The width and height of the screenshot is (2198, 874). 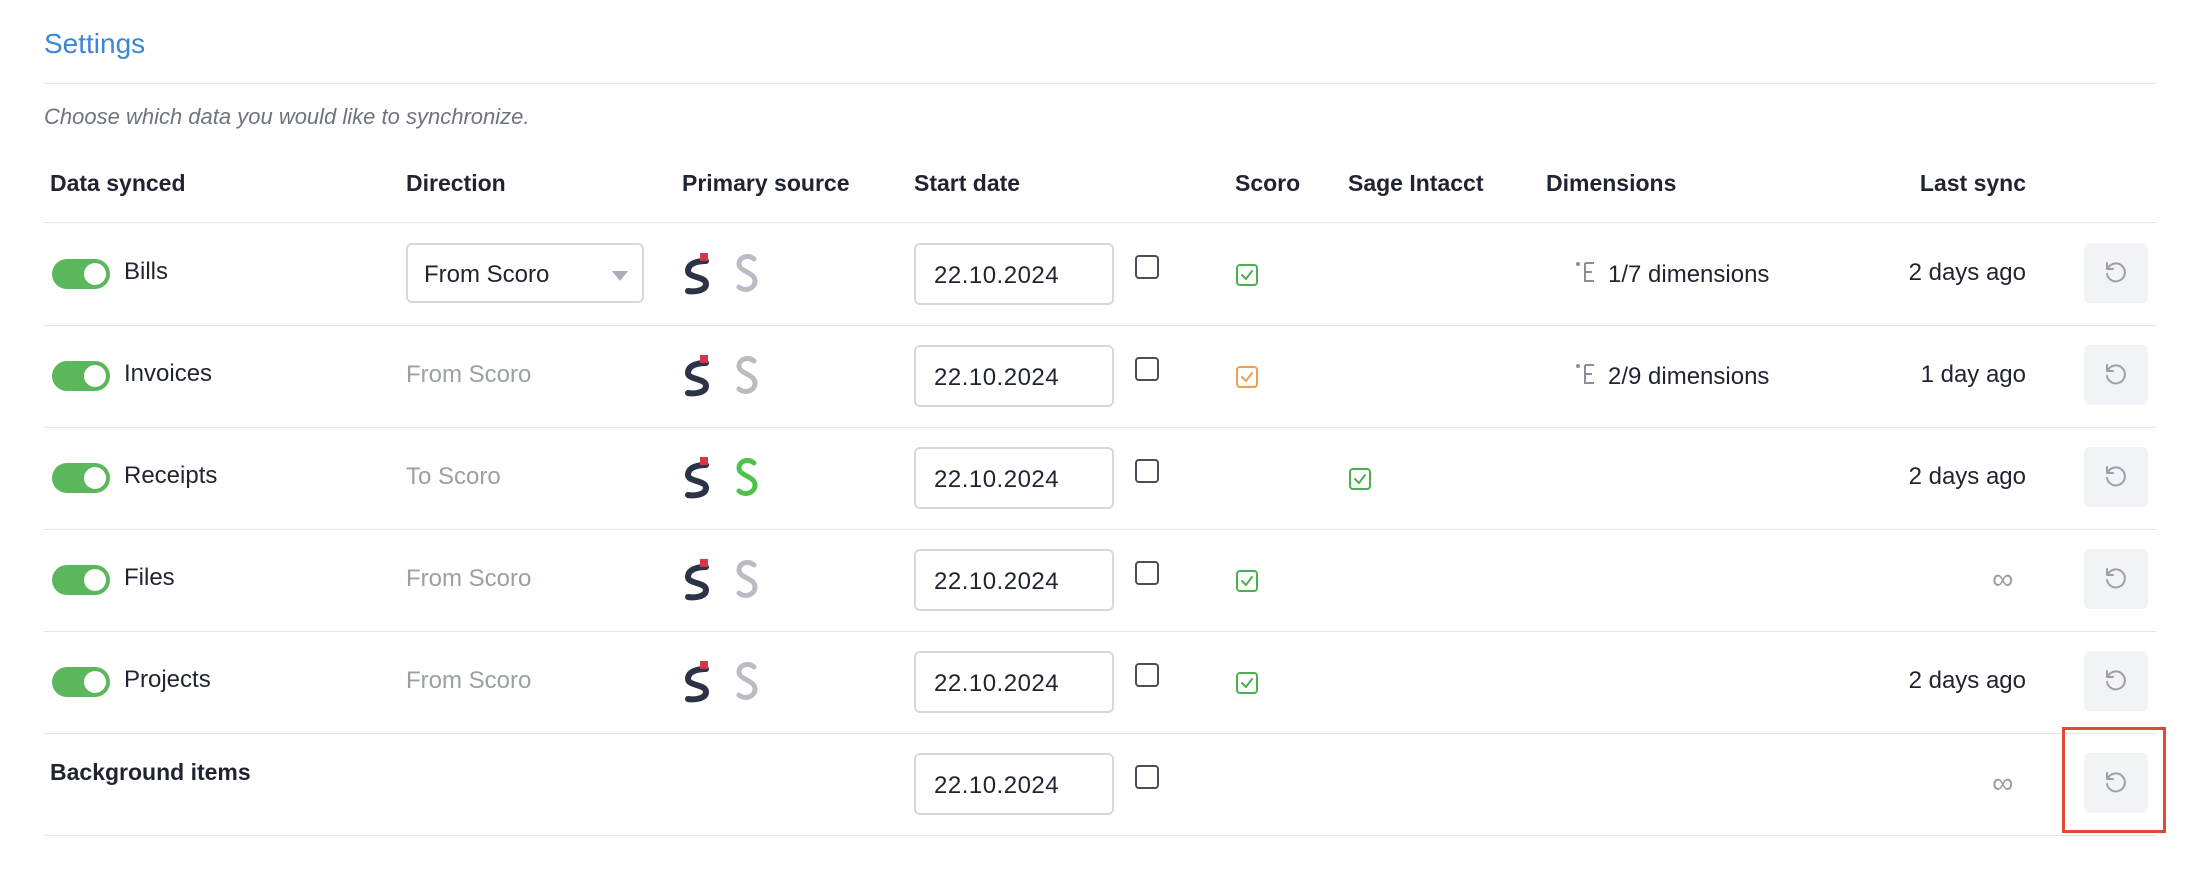 What do you see at coordinates (118, 183) in the screenshot?
I see `col-data-synced: Data synced` at bounding box center [118, 183].